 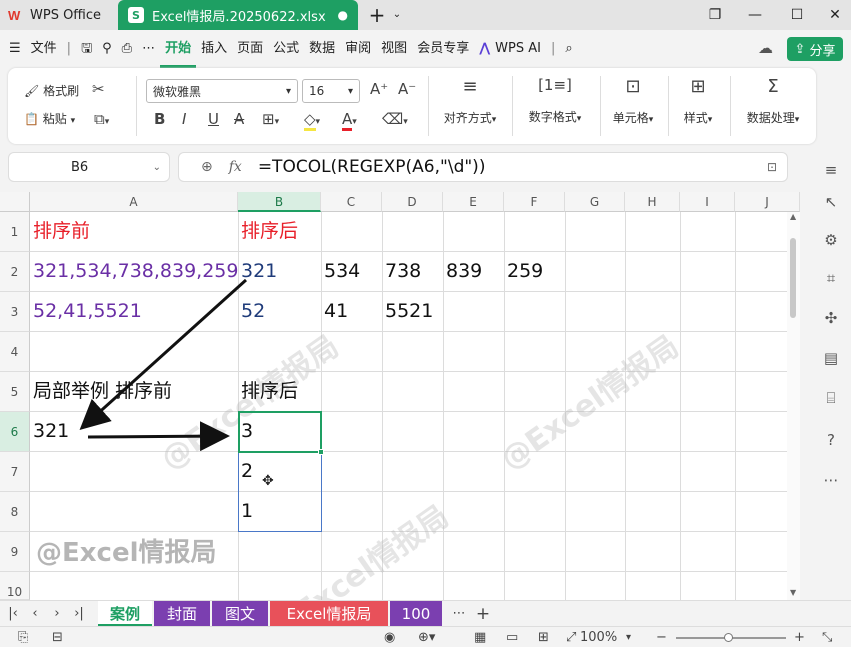 What do you see at coordinates (480, 637) in the screenshot?
I see `normal-view-icon: ▦` at bounding box center [480, 637].